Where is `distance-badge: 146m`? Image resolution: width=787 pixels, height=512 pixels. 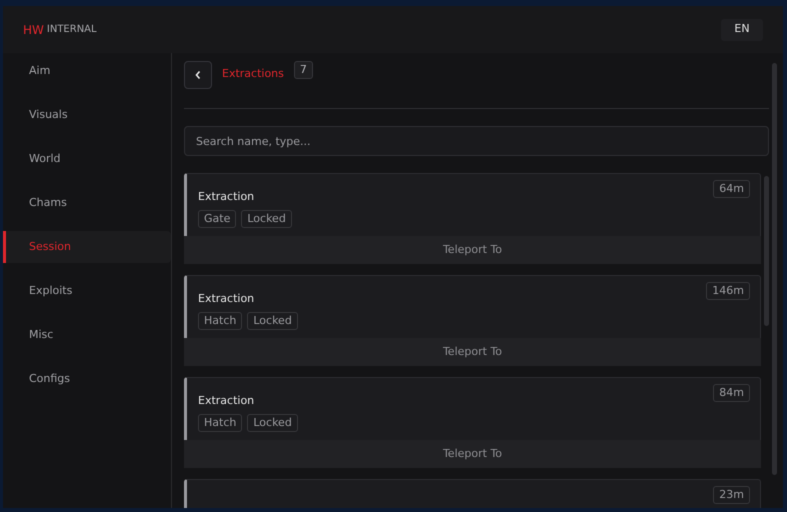 distance-badge: 146m is located at coordinates (728, 291).